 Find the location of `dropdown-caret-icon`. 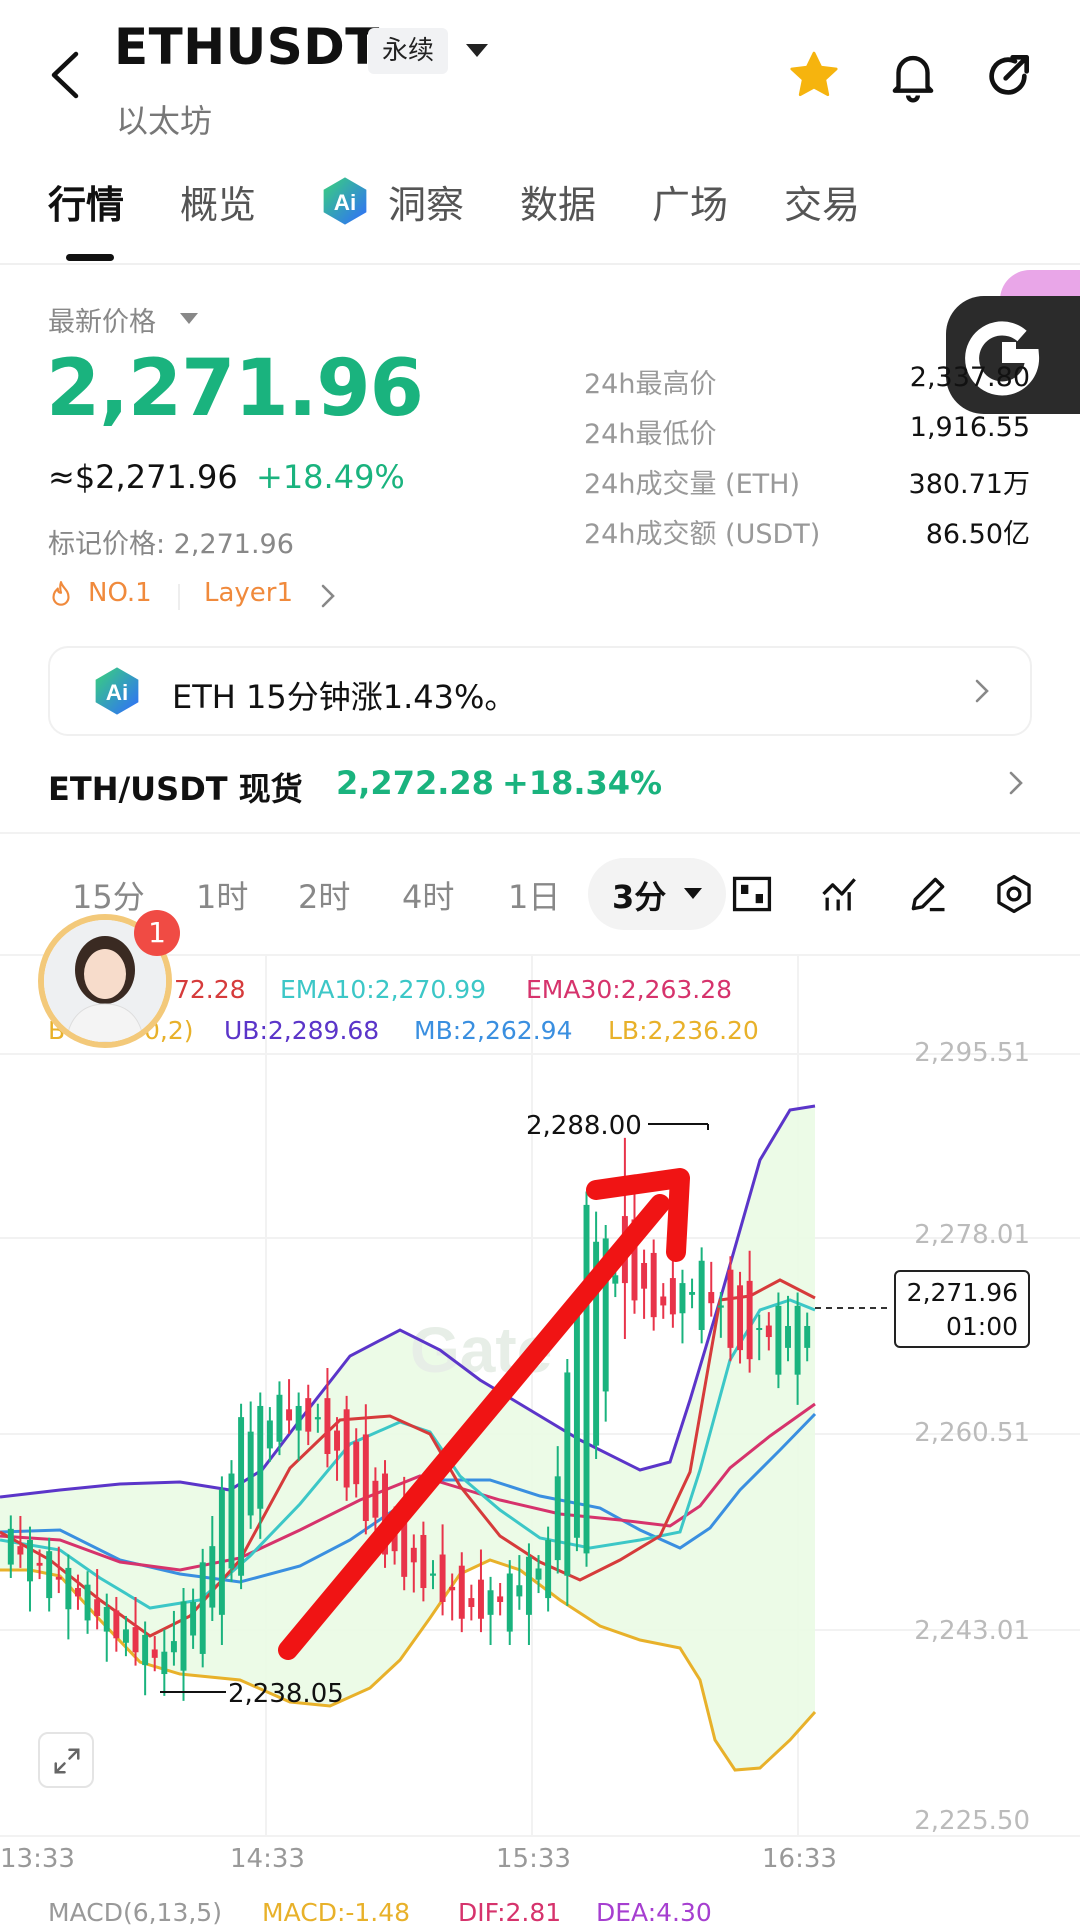

dropdown-caret-icon is located at coordinates (477, 50).